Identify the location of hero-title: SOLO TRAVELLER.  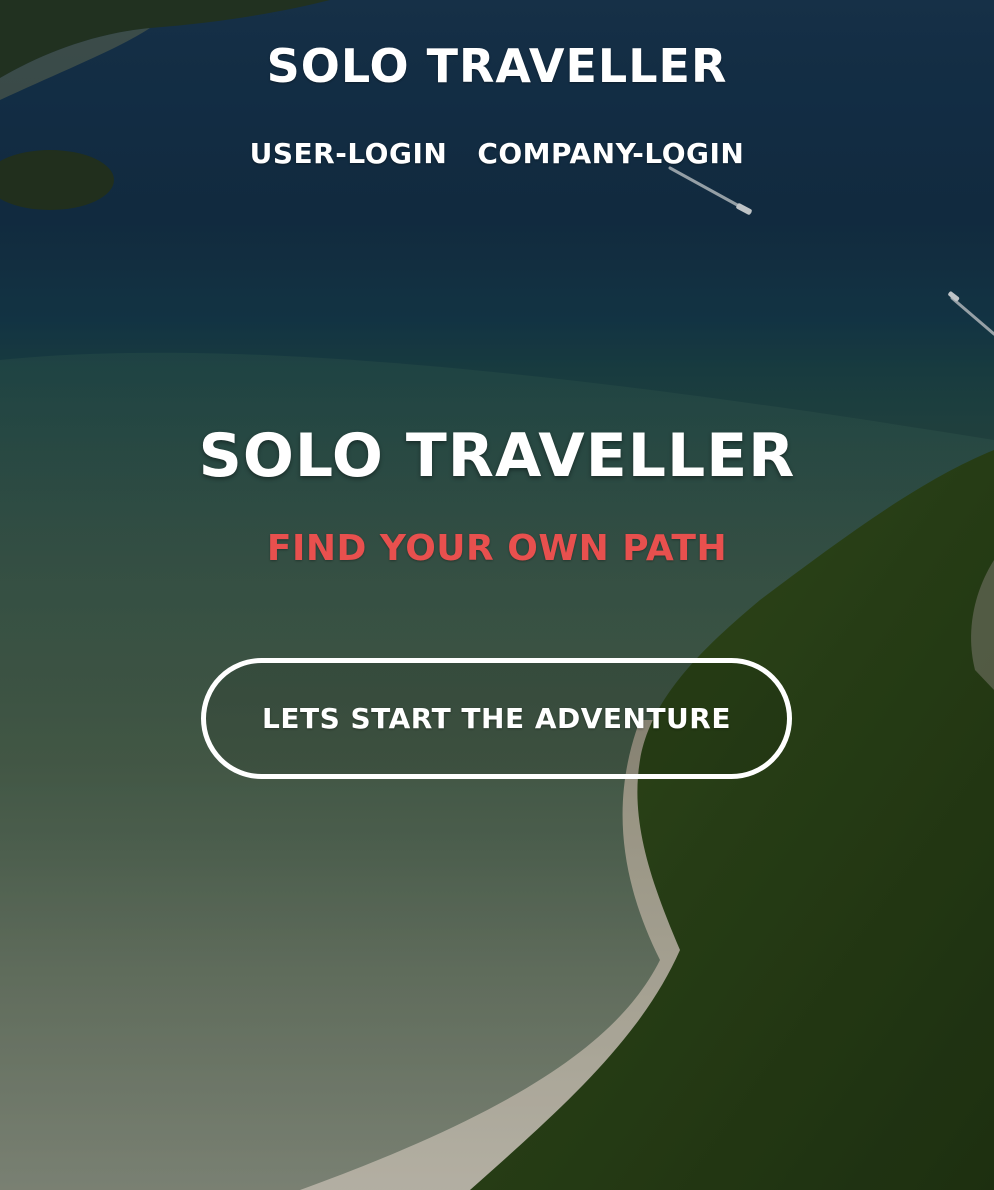
(497, 456).